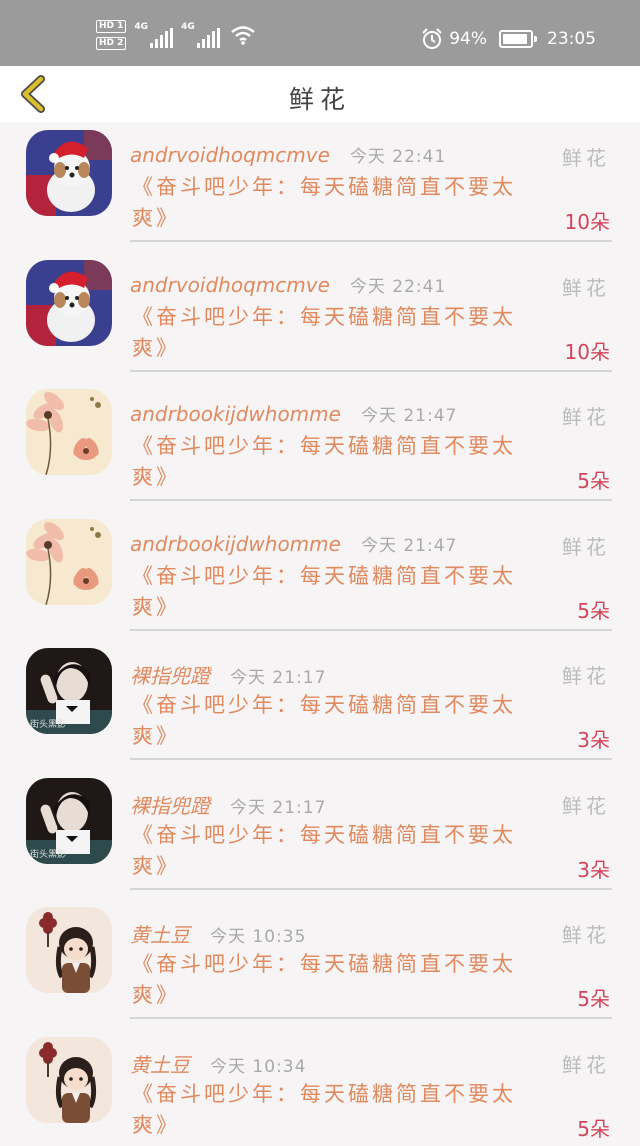 The image size is (640, 1146). I want to click on user-line: 黄土豆 今天 10:34, so click(218, 1063).